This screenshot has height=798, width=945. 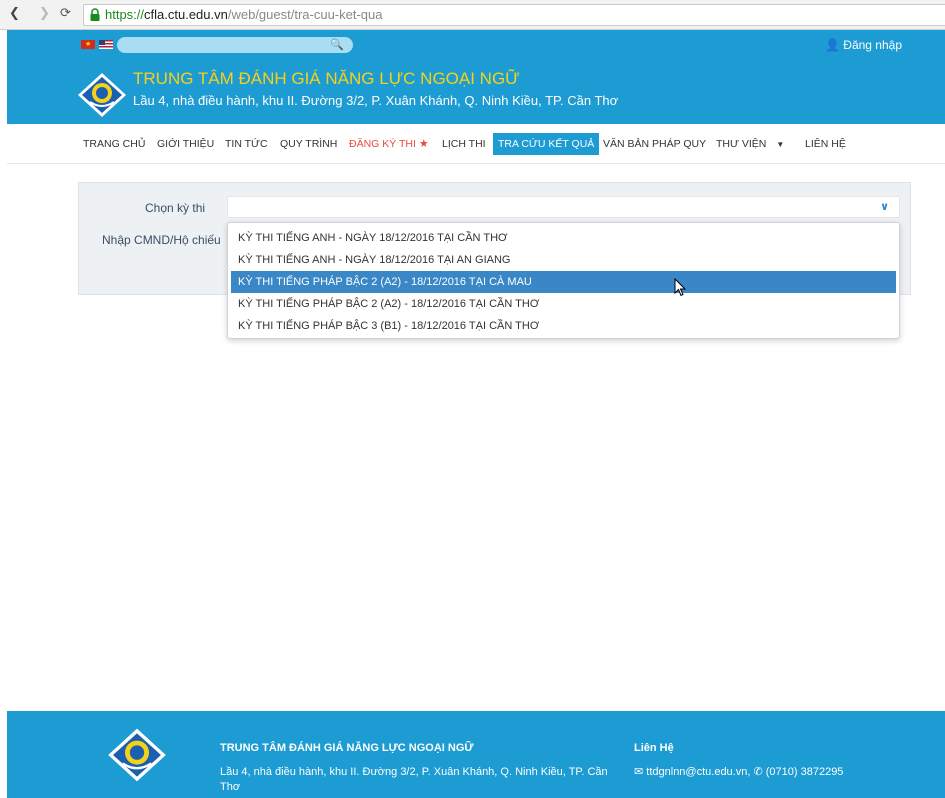 What do you see at coordinates (65, 14) in the screenshot?
I see `reload-icon: ⟳` at bounding box center [65, 14].